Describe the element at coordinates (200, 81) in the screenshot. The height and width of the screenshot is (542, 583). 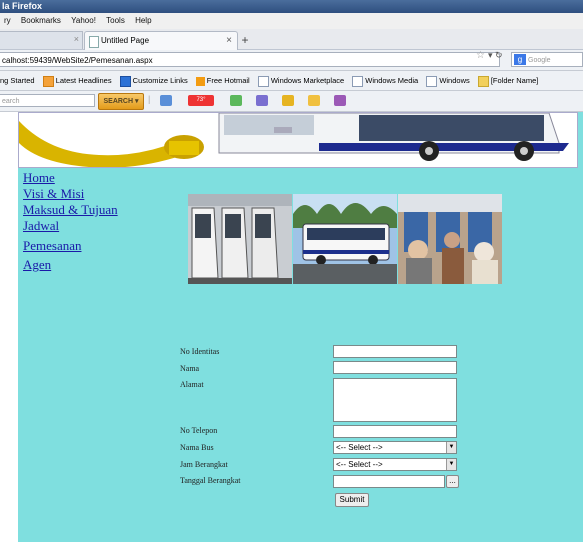
I see `msn-icon` at that location.